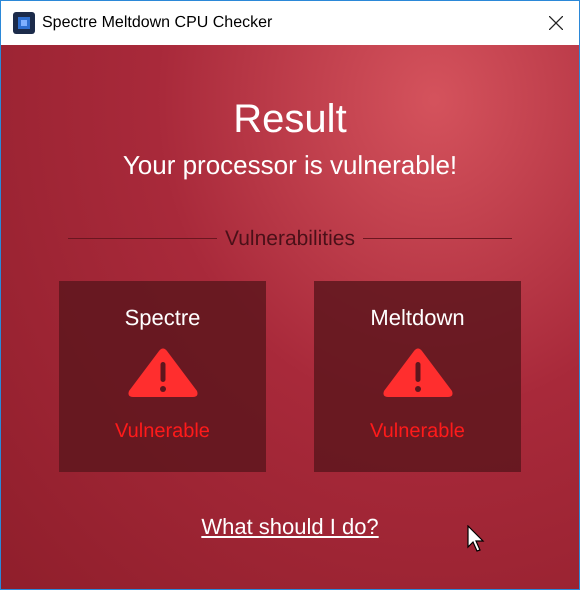  What do you see at coordinates (290, 119) in the screenshot?
I see `result-heading: Result` at bounding box center [290, 119].